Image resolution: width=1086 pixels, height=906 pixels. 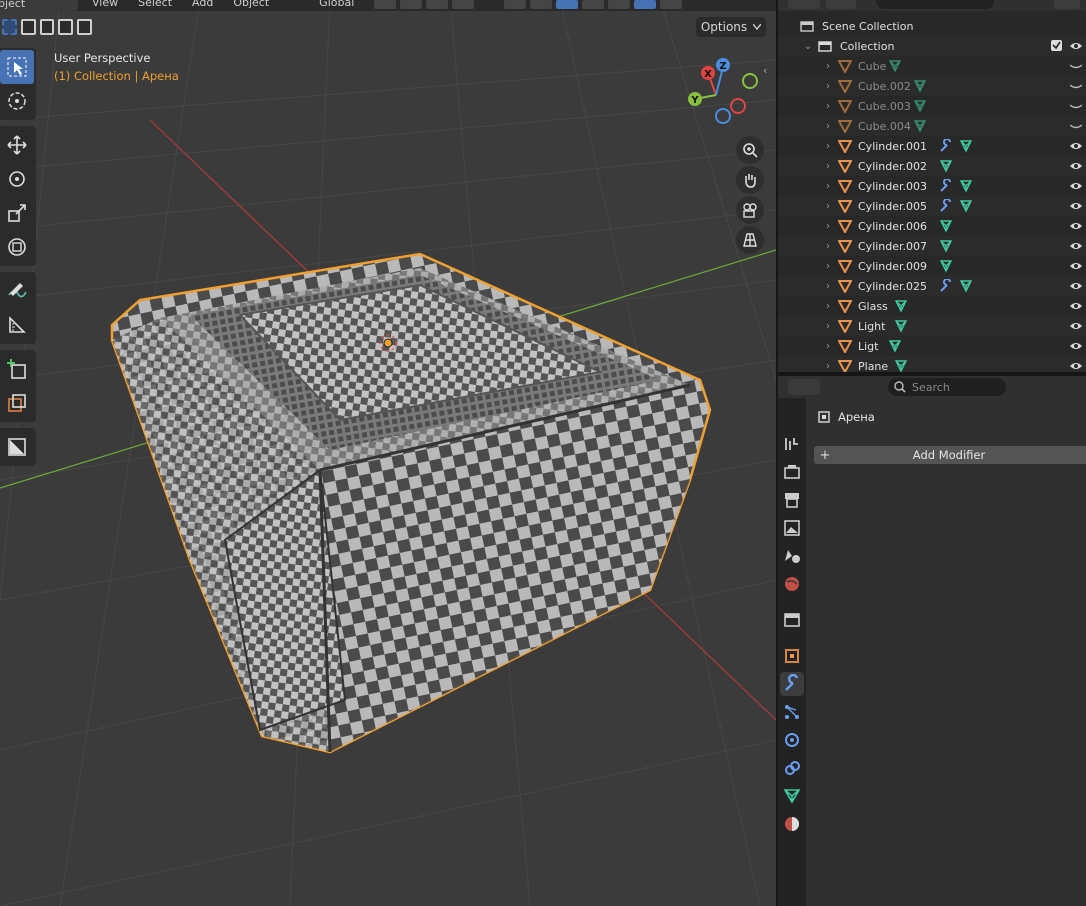 What do you see at coordinates (17, 101) in the screenshot?
I see `cursor-icon` at bounding box center [17, 101].